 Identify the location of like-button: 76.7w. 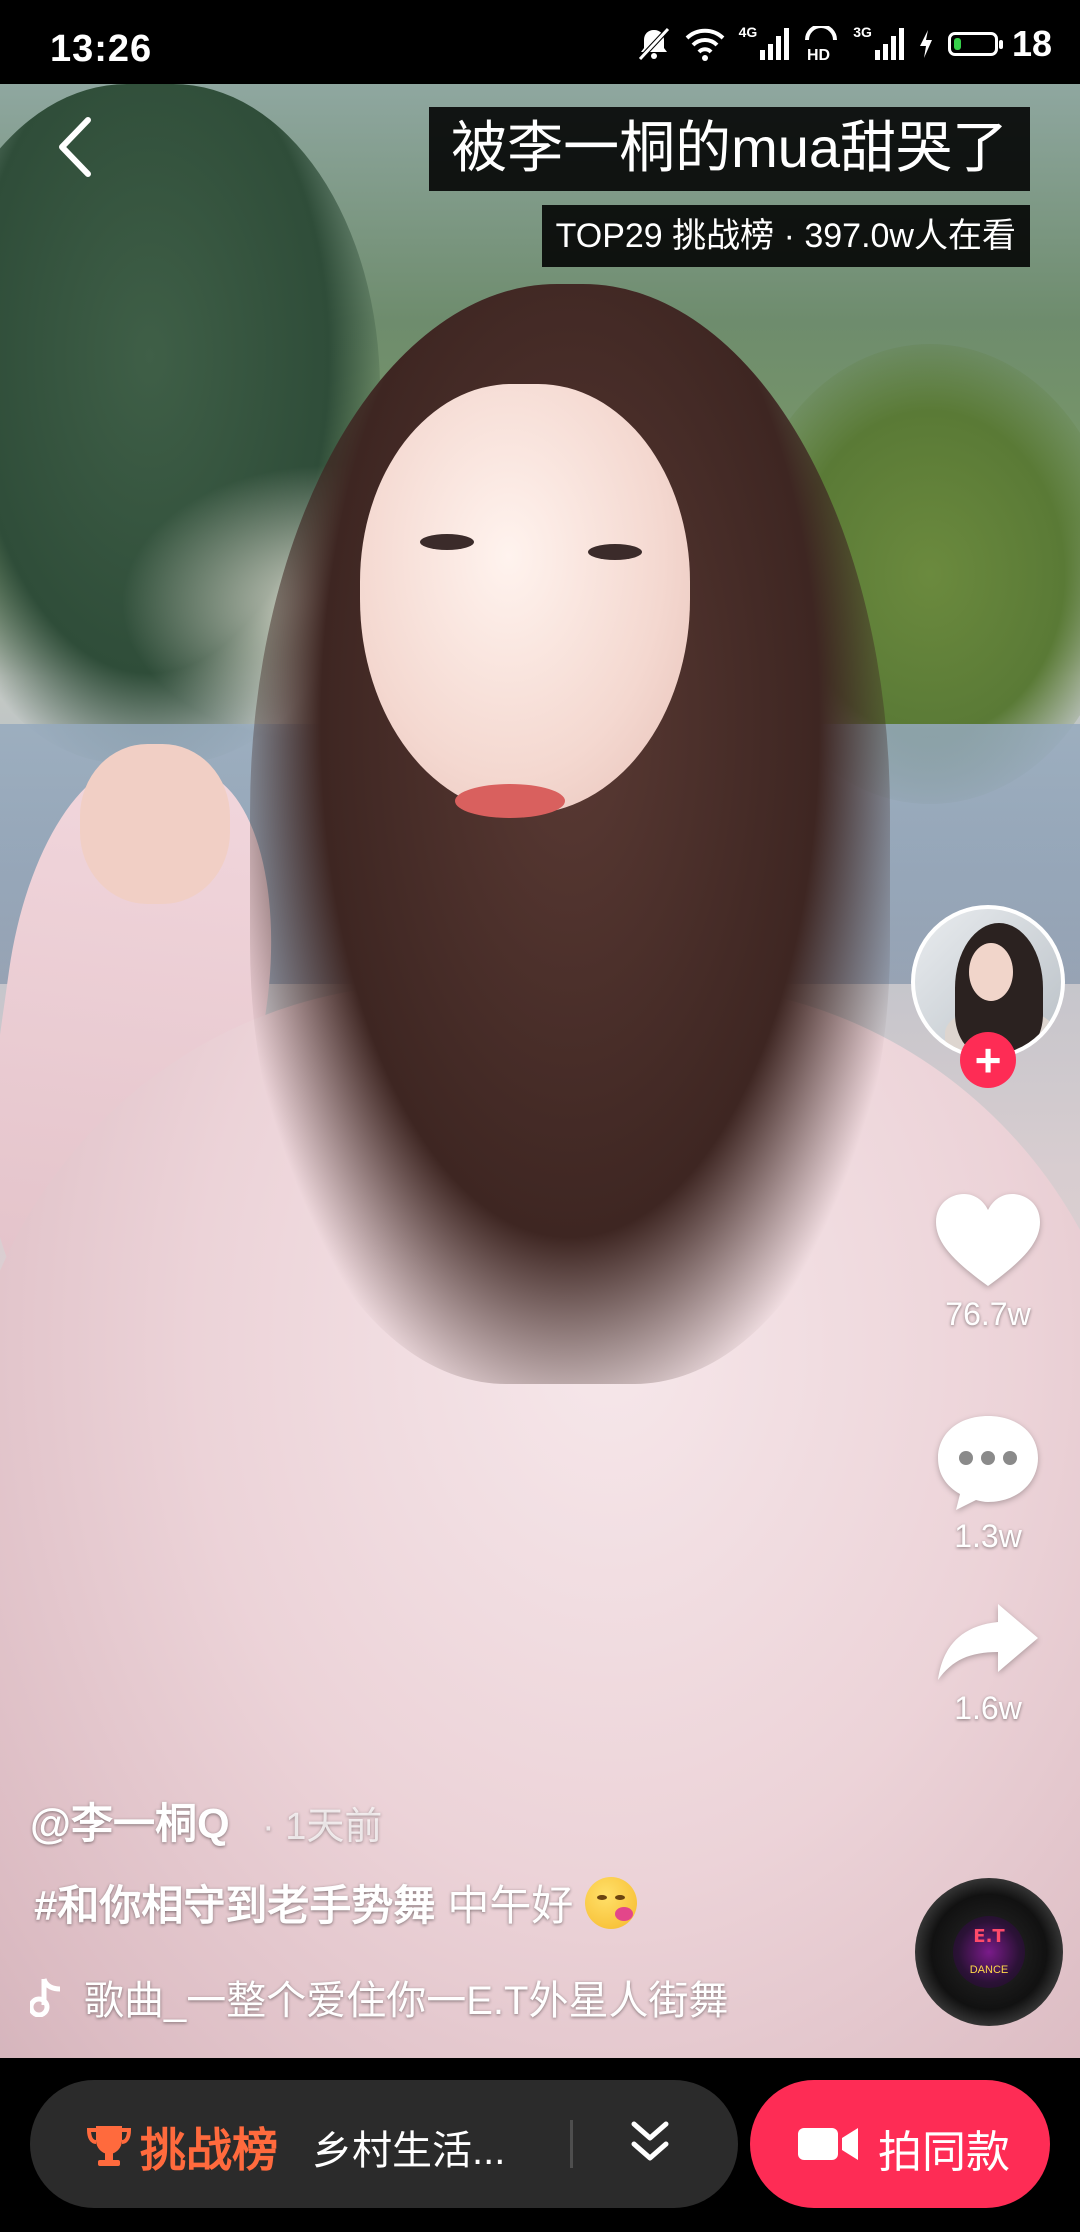
(988, 1261).